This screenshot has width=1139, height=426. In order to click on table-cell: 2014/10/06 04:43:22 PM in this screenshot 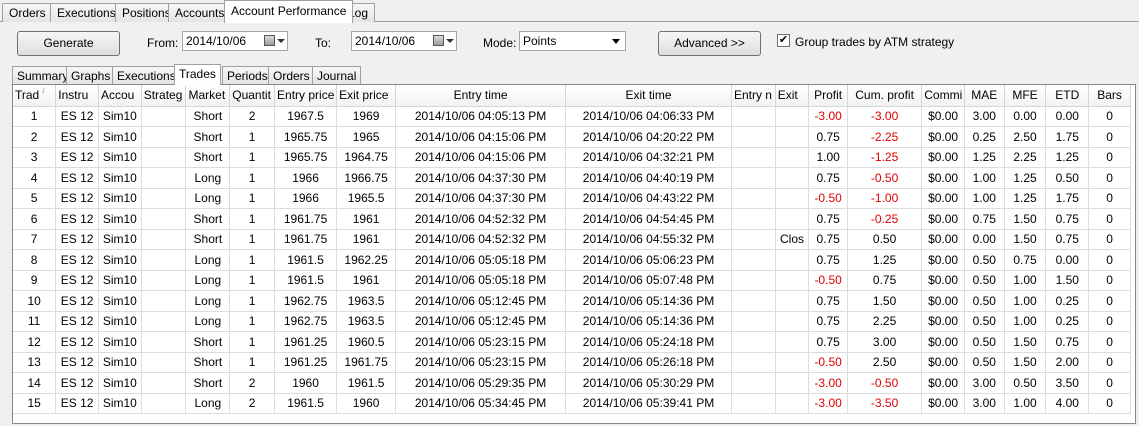, I will do `click(648, 198)`.